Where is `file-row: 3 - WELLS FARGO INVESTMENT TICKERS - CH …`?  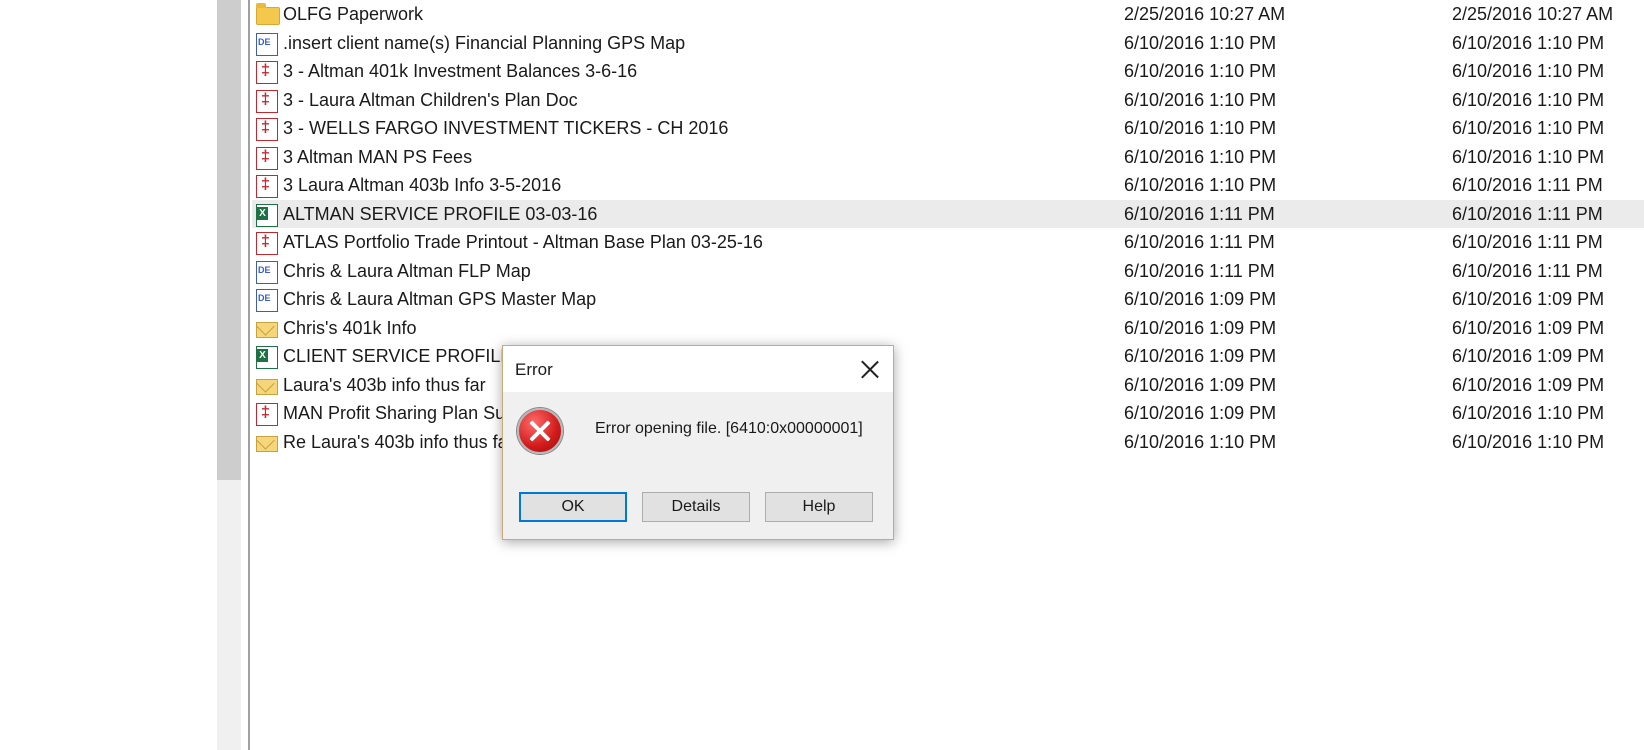 file-row: 3 - WELLS FARGO INVESTMENT TICKERS - CH … is located at coordinates (948, 128).